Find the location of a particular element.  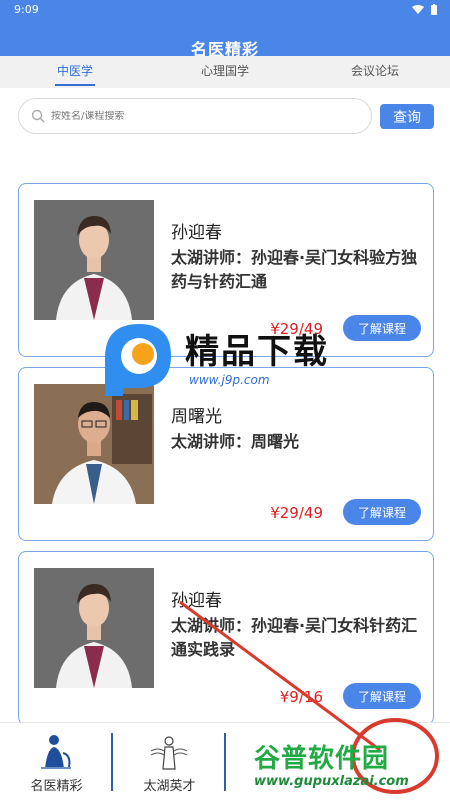

watermark-bottom: 谷普软件园 www.gupuxlazai.com is located at coordinates (348, 768).